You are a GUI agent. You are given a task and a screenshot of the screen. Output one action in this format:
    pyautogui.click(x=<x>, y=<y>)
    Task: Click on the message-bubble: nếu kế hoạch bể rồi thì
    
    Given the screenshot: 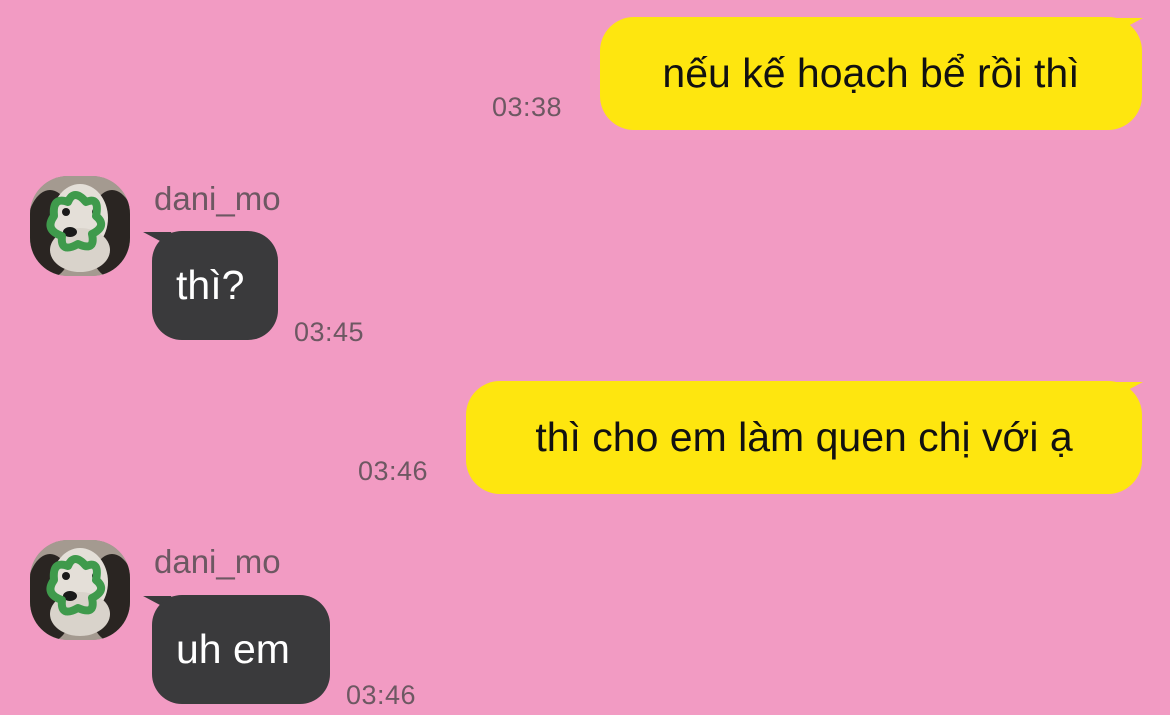 What is the action you would take?
    pyautogui.click(x=871, y=73)
    